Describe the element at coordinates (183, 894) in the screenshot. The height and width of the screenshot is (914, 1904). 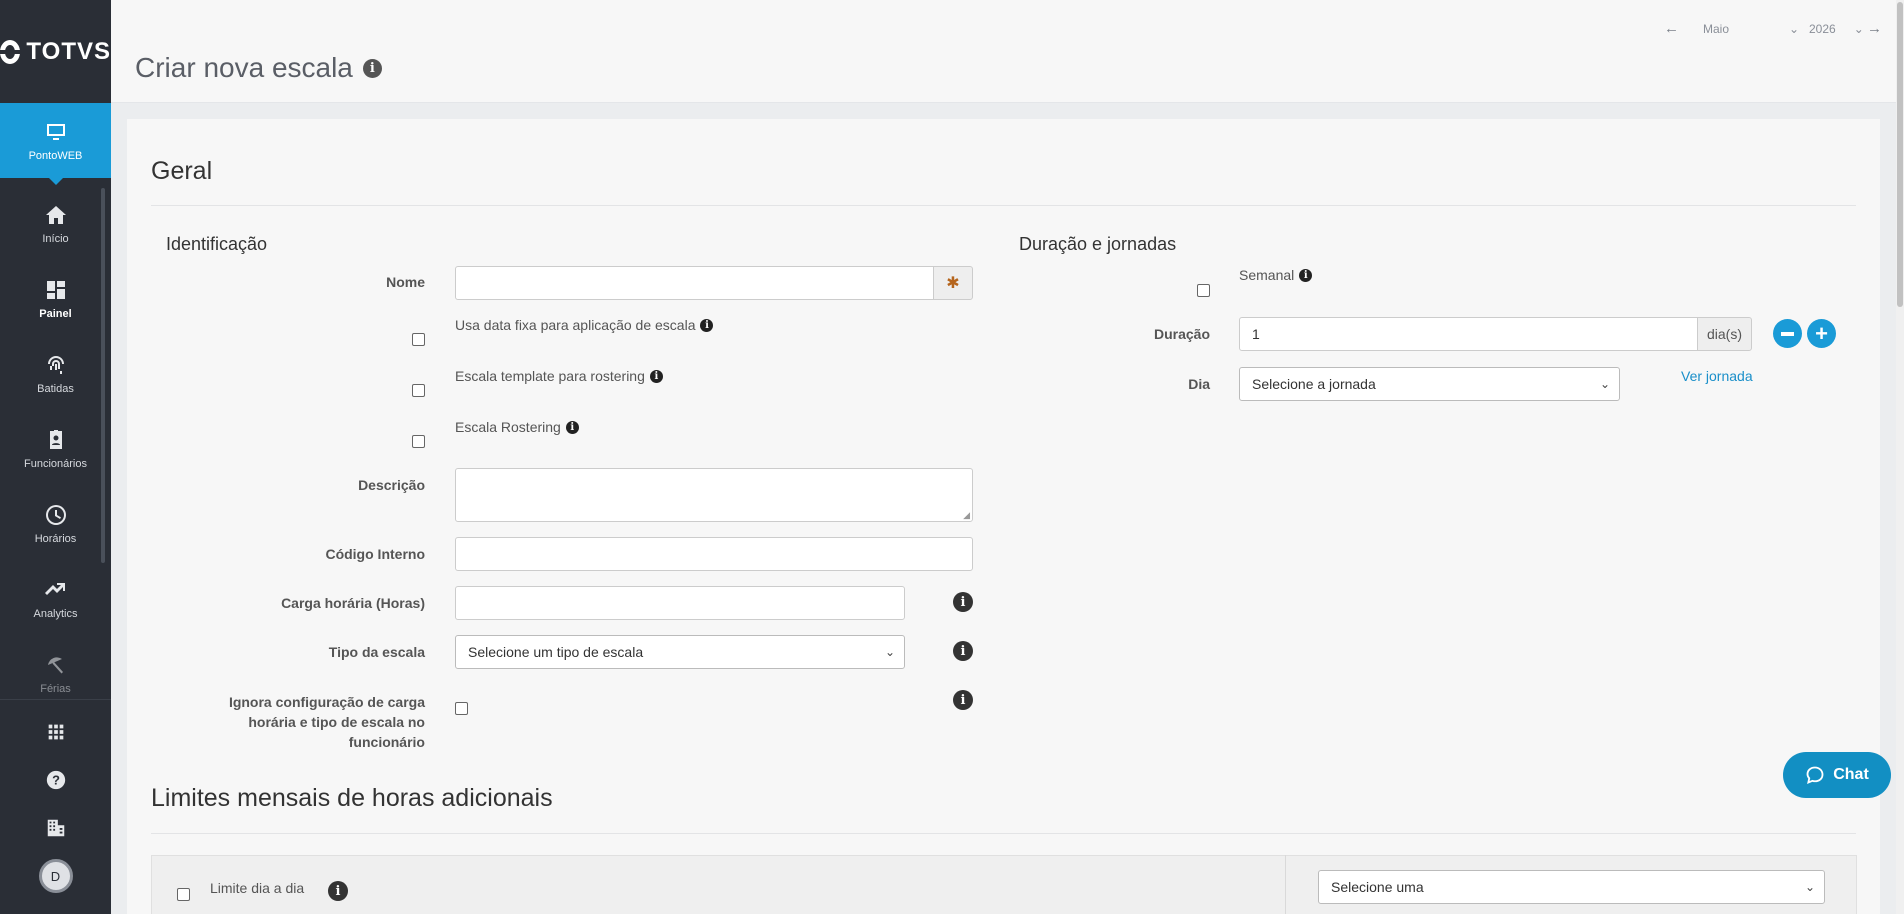
I see `limite-dia-a-dia-checkbox` at that location.